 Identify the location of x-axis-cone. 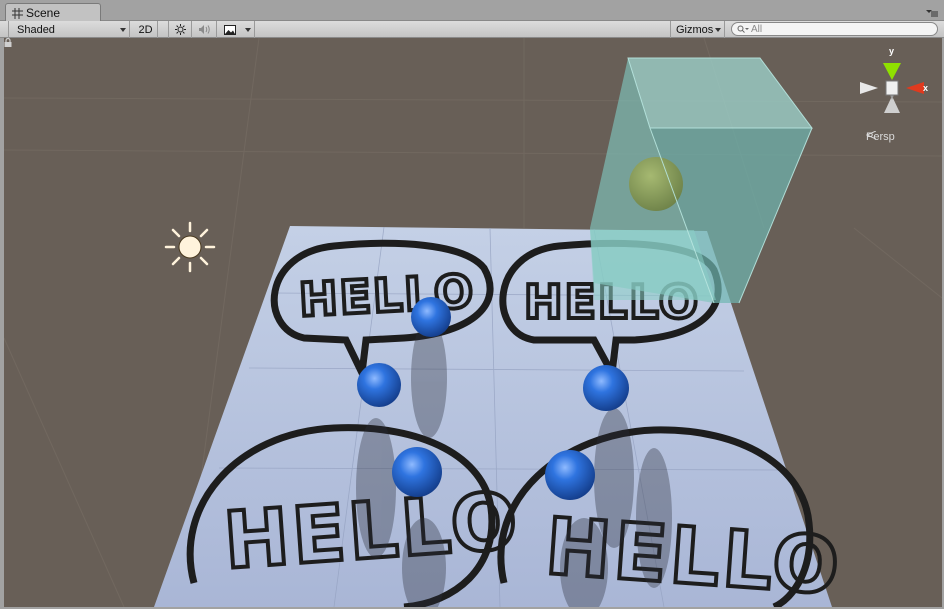
(915, 88).